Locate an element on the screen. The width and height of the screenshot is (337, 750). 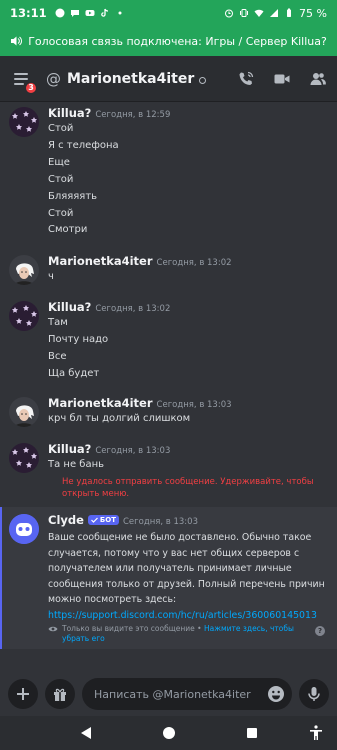
checkmark-icon is located at coordinates (94, 520).